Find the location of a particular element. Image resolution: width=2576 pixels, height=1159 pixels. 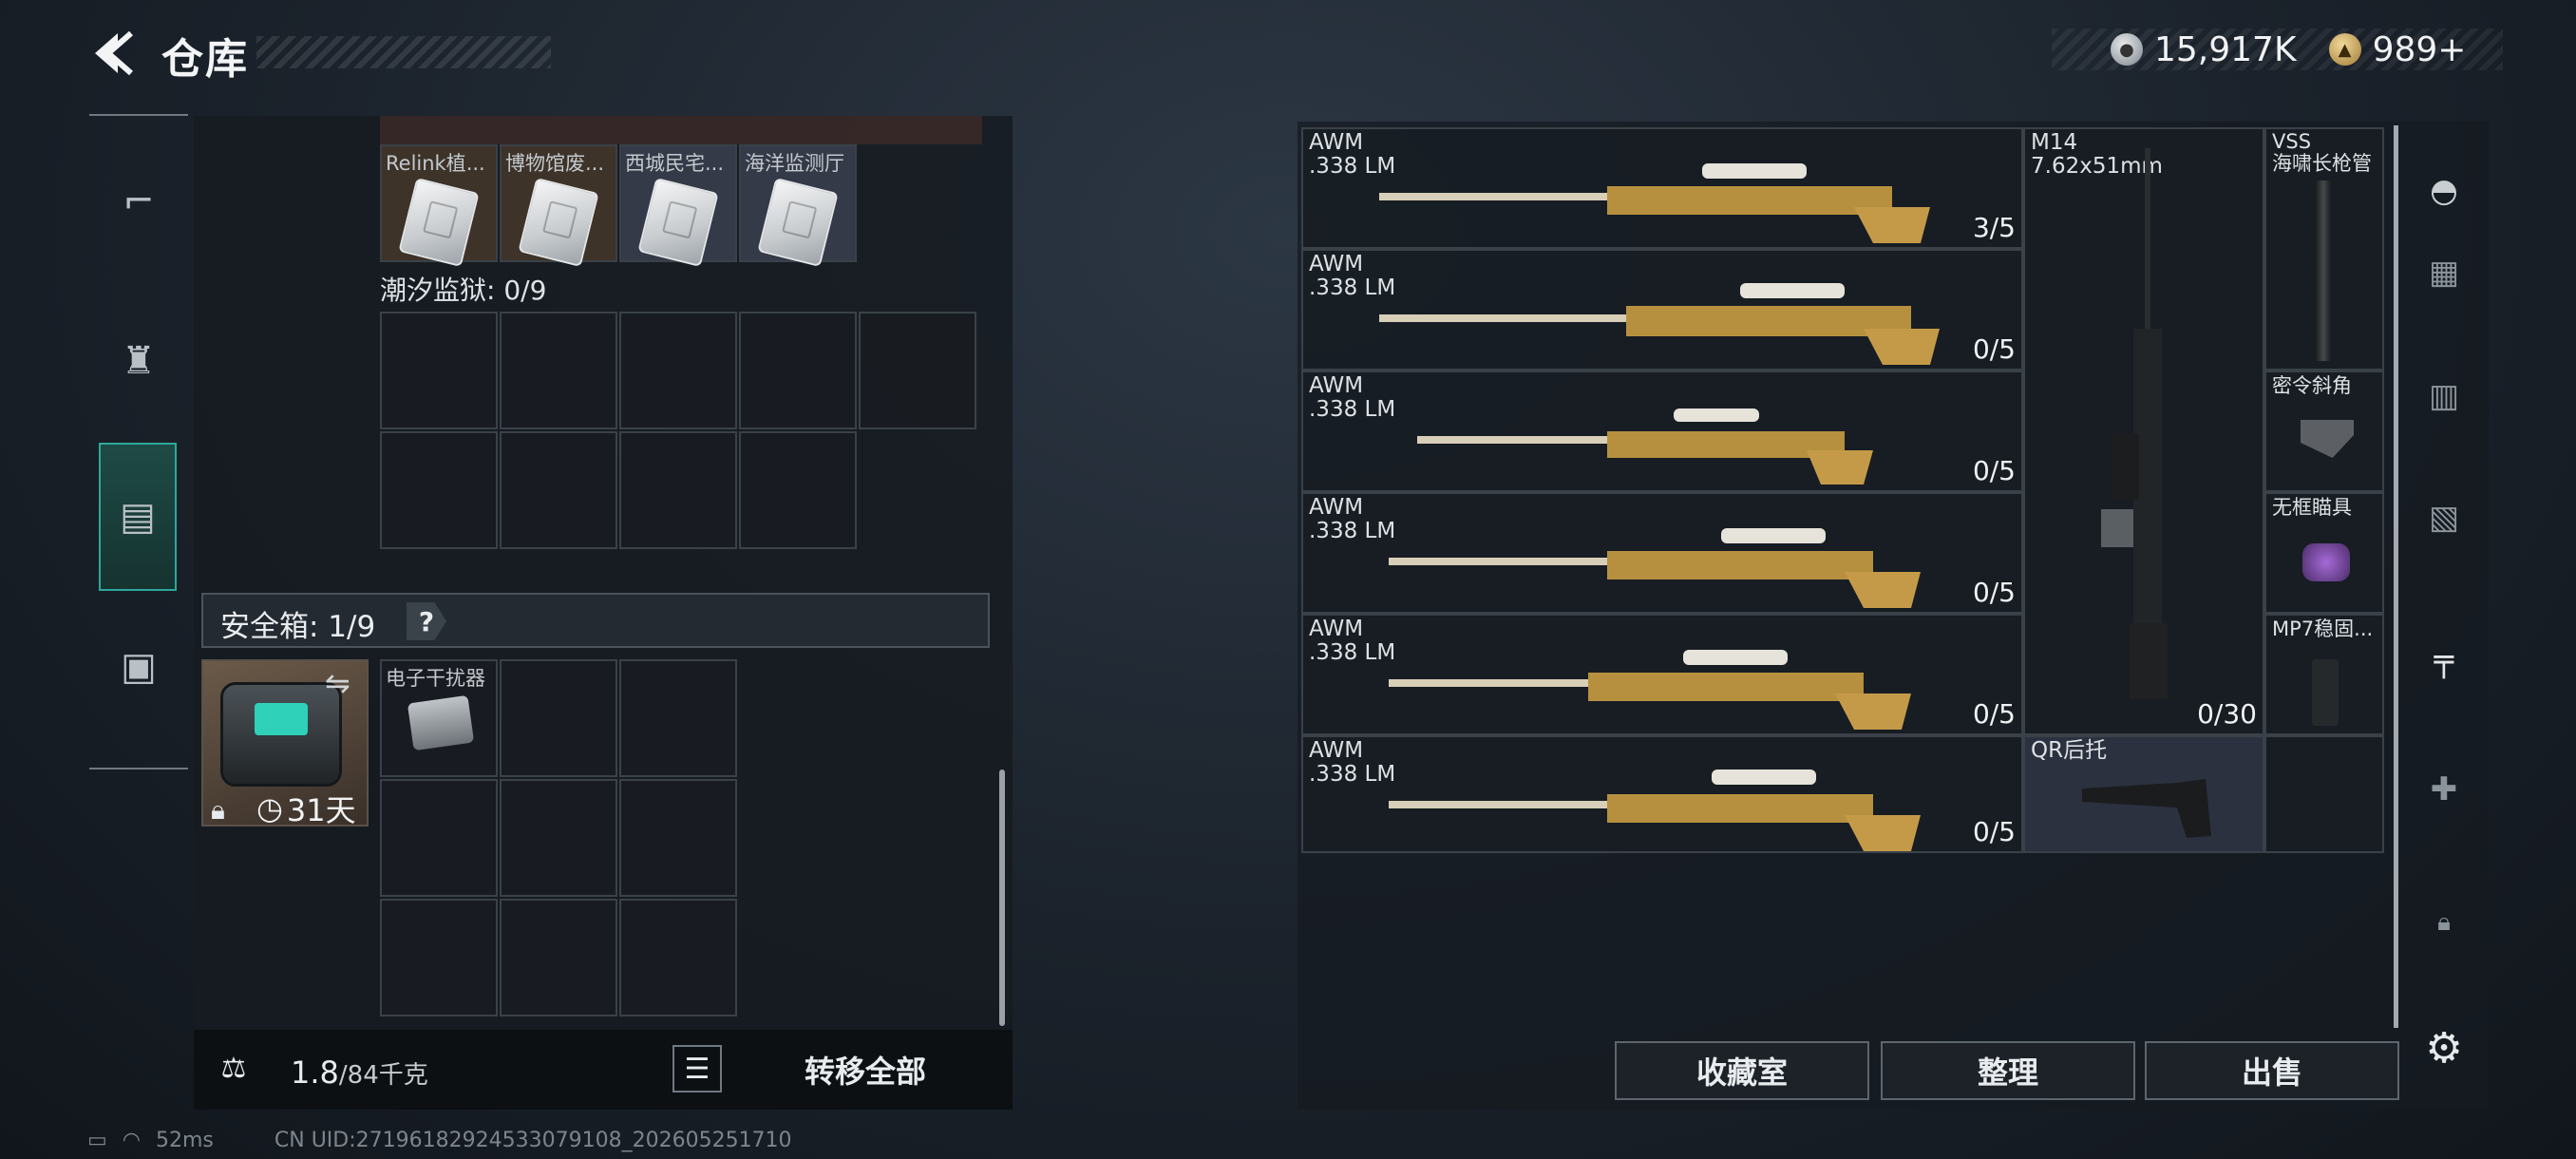

left-scrollbar is located at coordinates (1002, 898).